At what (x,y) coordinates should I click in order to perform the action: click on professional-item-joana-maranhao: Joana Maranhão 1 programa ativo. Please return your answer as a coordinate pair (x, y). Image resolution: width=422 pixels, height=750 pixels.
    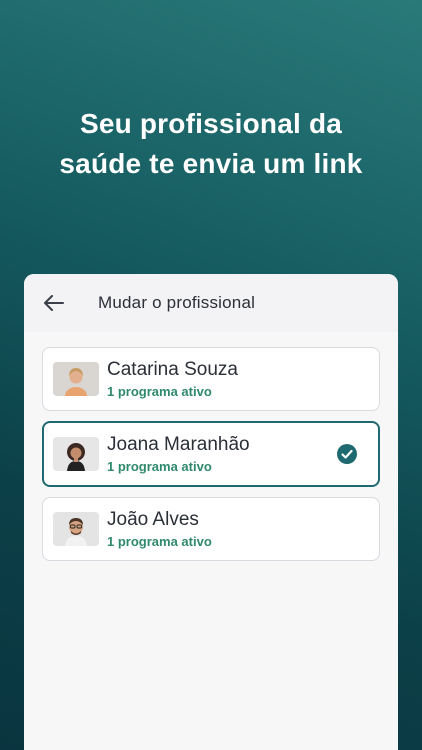
    Looking at the image, I should click on (211, 454).